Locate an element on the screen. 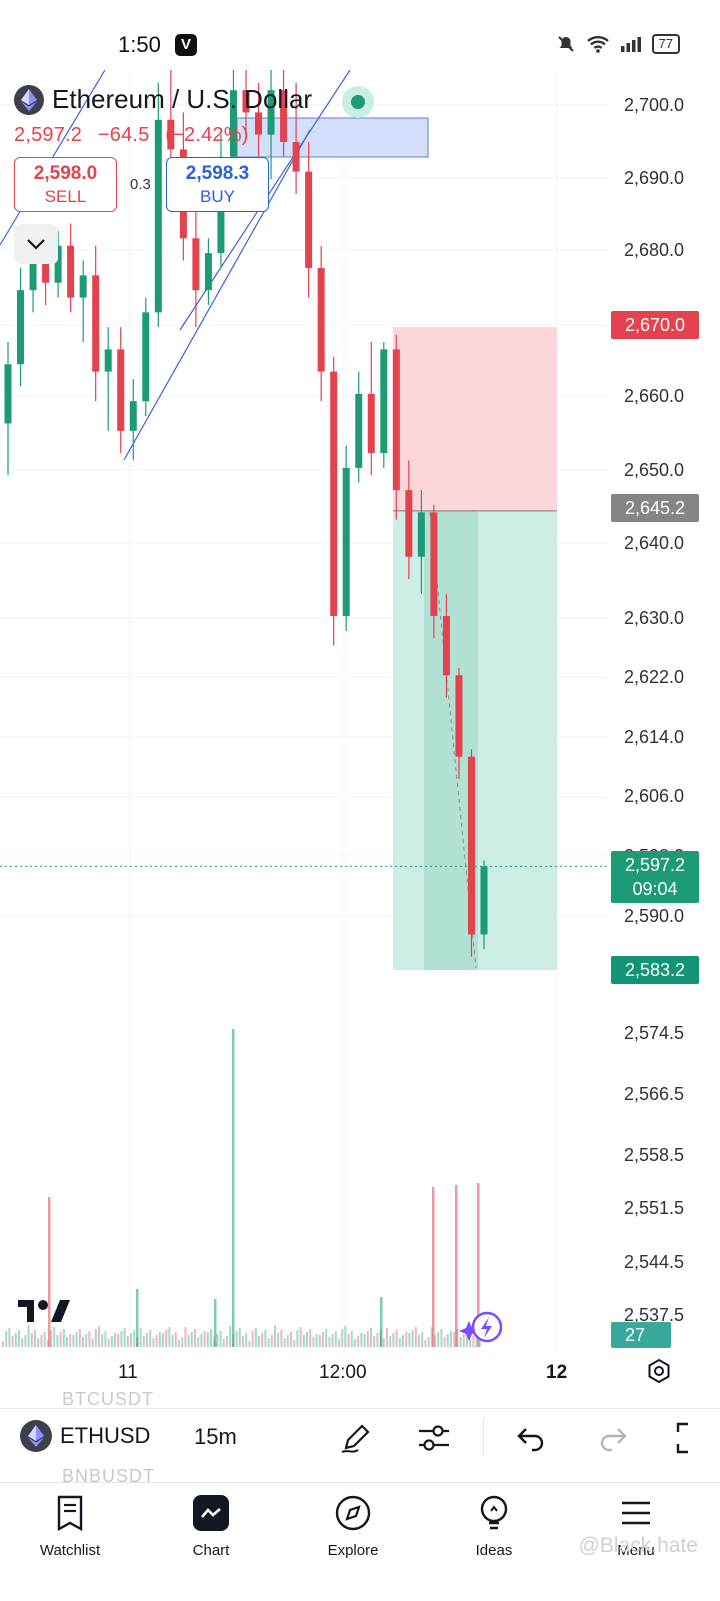  price-axis-label: 2,700.0 is located at coordinates (654, 105).